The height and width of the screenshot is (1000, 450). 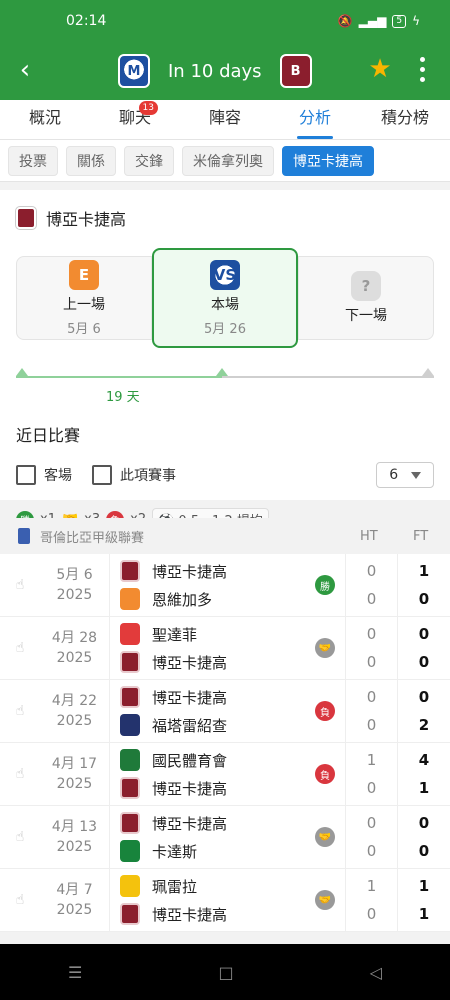 I want to click on match-teams: 國民體育會 博亞卡捷高 負, so click(x=228, y=774).